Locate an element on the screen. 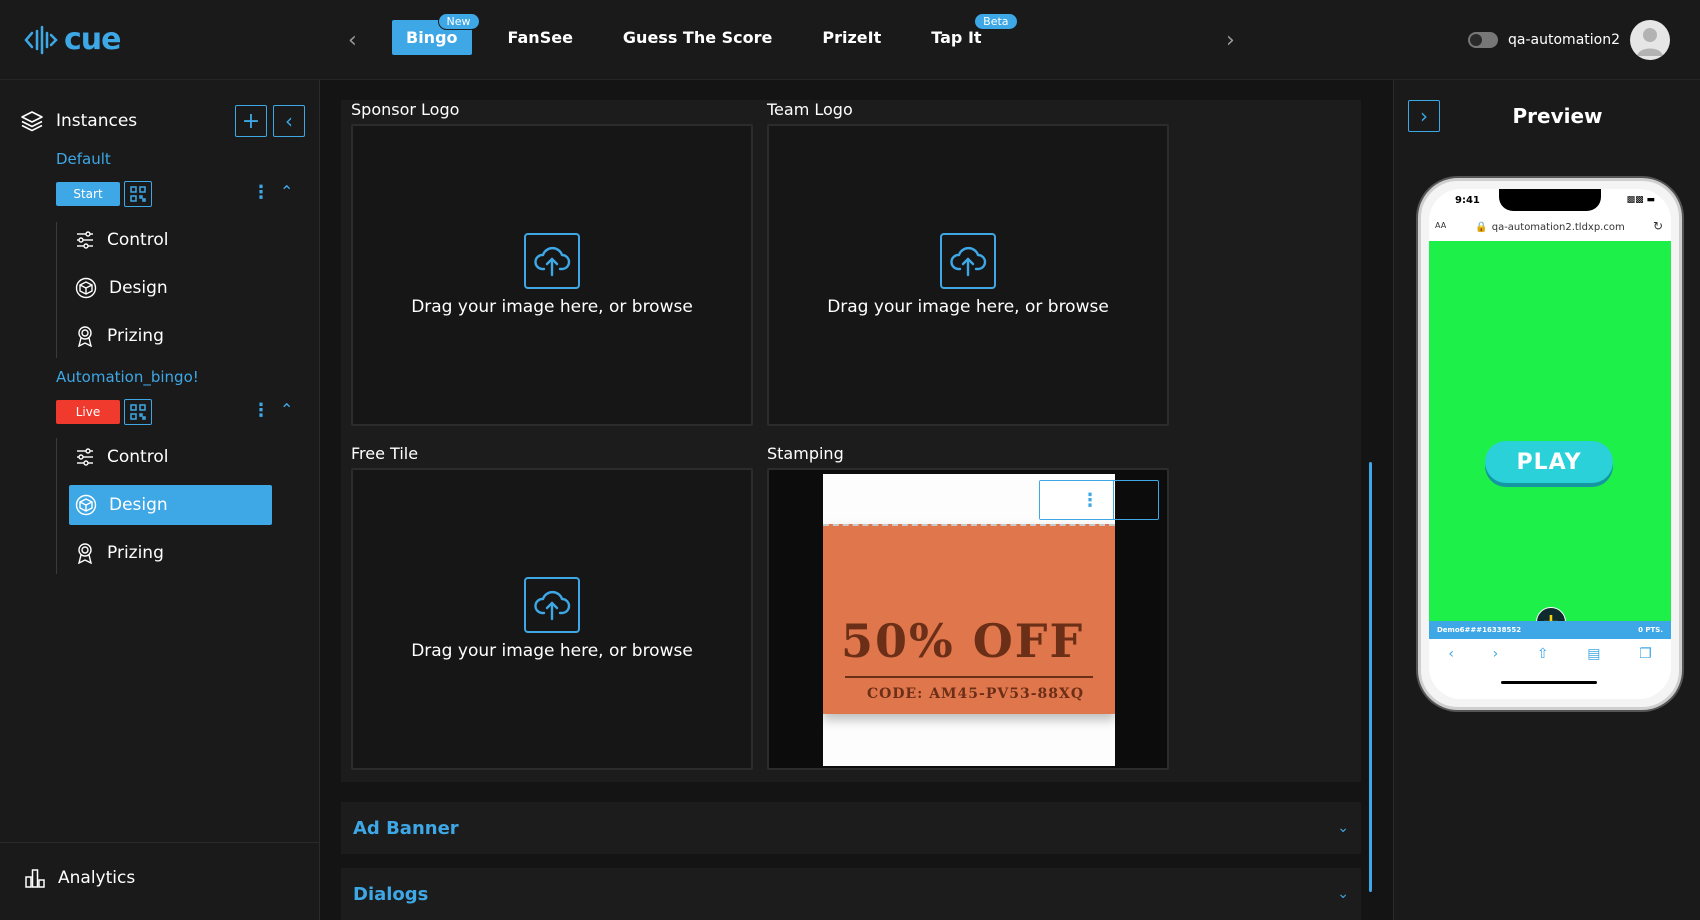  sponsor-logo-dropzone: Drag your image here, or browse is located at coordinates (552, 275).